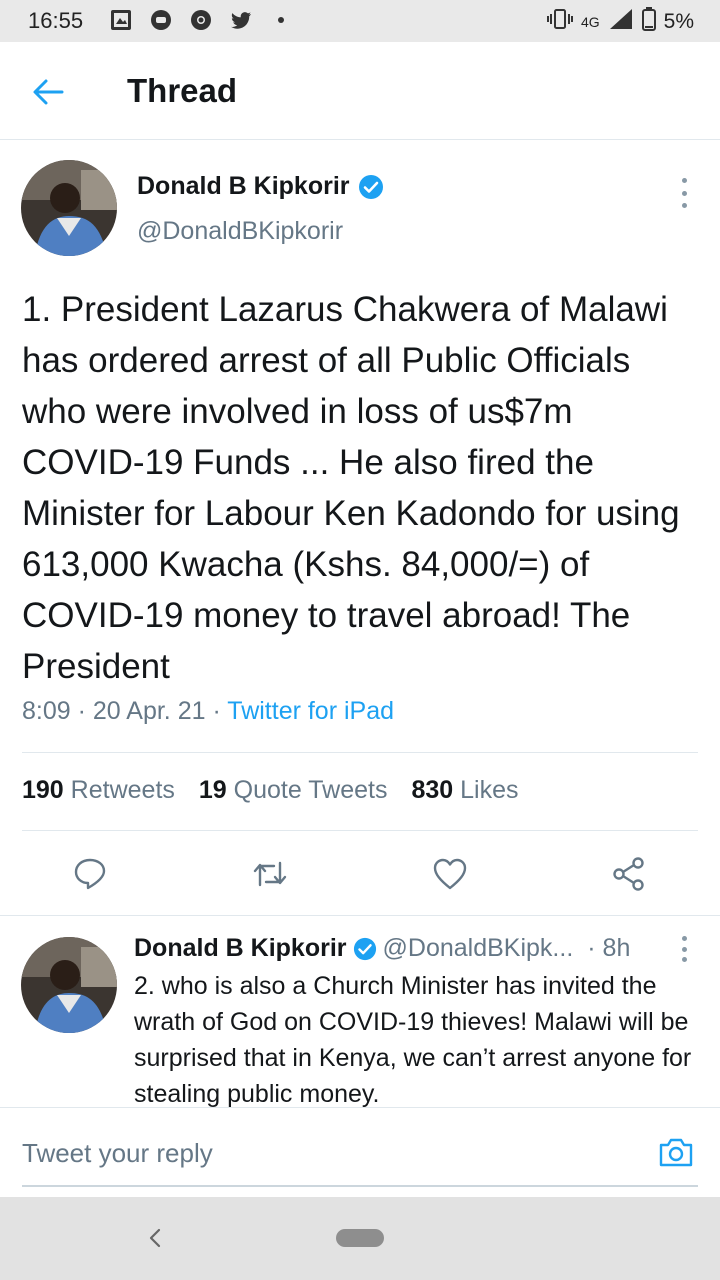 Image resolution: width=720 pixels, height=1280 pixels. I want to click on battery-icon, so click(648, 22).